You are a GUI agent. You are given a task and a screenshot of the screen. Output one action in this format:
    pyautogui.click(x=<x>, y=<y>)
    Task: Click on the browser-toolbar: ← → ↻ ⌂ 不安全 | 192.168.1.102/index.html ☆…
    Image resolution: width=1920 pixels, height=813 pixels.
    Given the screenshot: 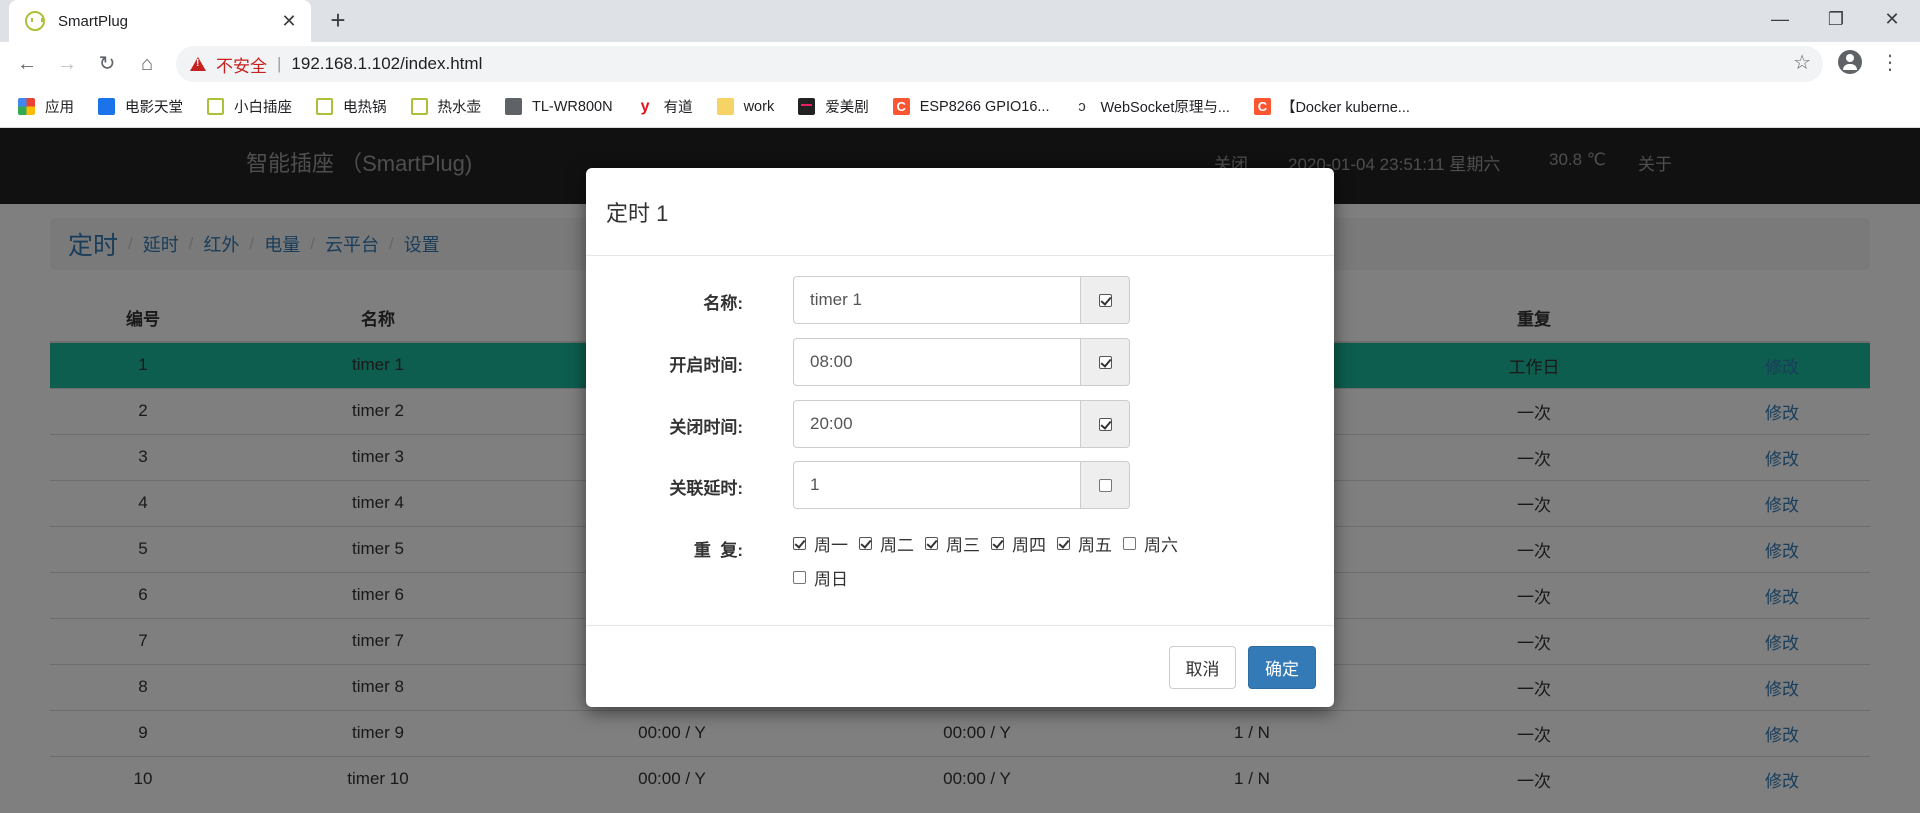 What is the action you would take?
    pyautogui.click(x=960, y=64)
    